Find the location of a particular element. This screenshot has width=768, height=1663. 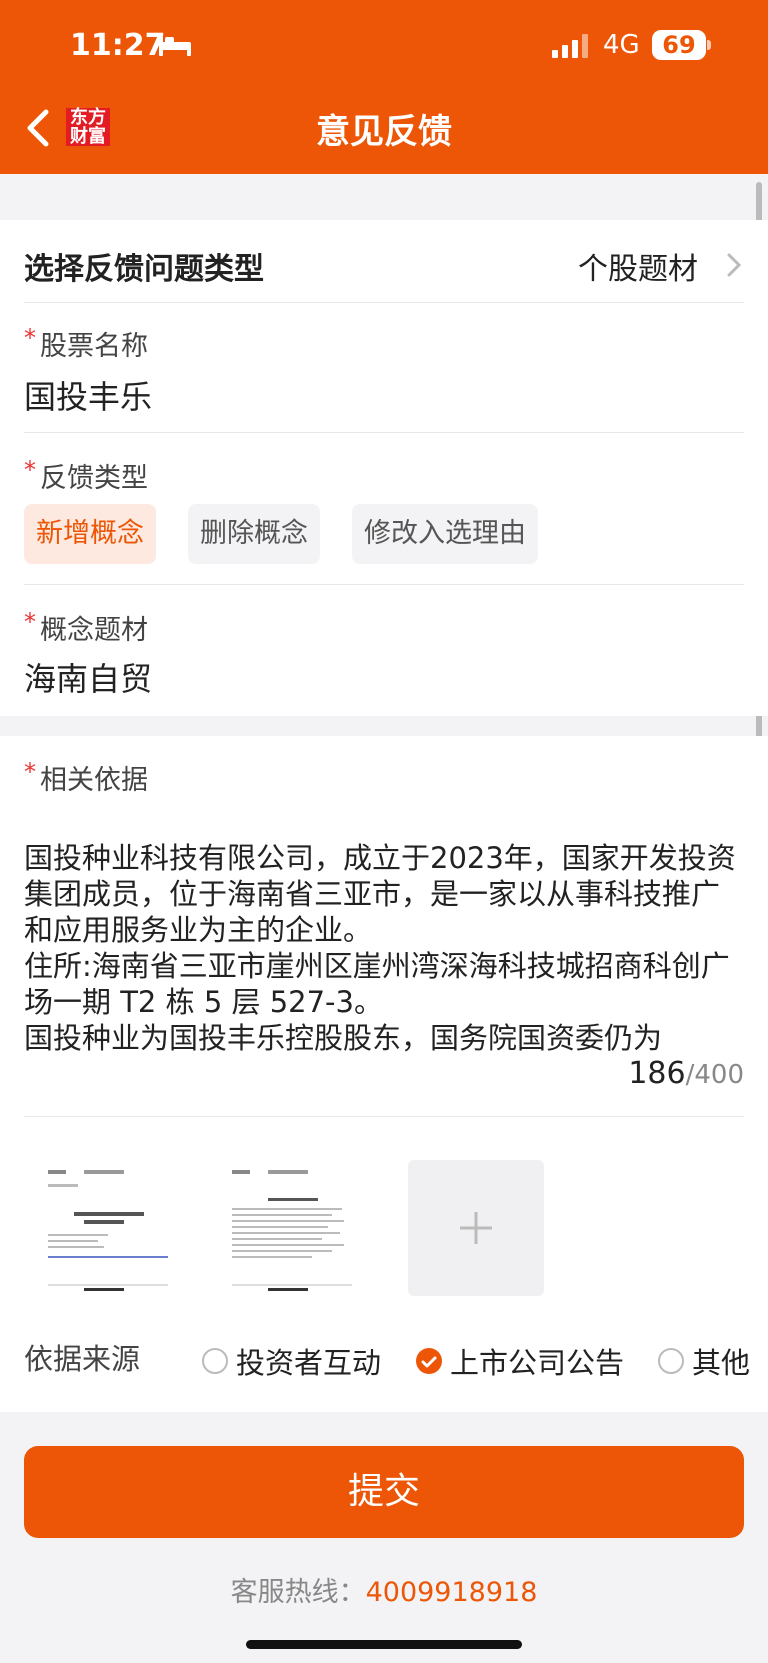

signal-icon is located at coordinates (570, 46).